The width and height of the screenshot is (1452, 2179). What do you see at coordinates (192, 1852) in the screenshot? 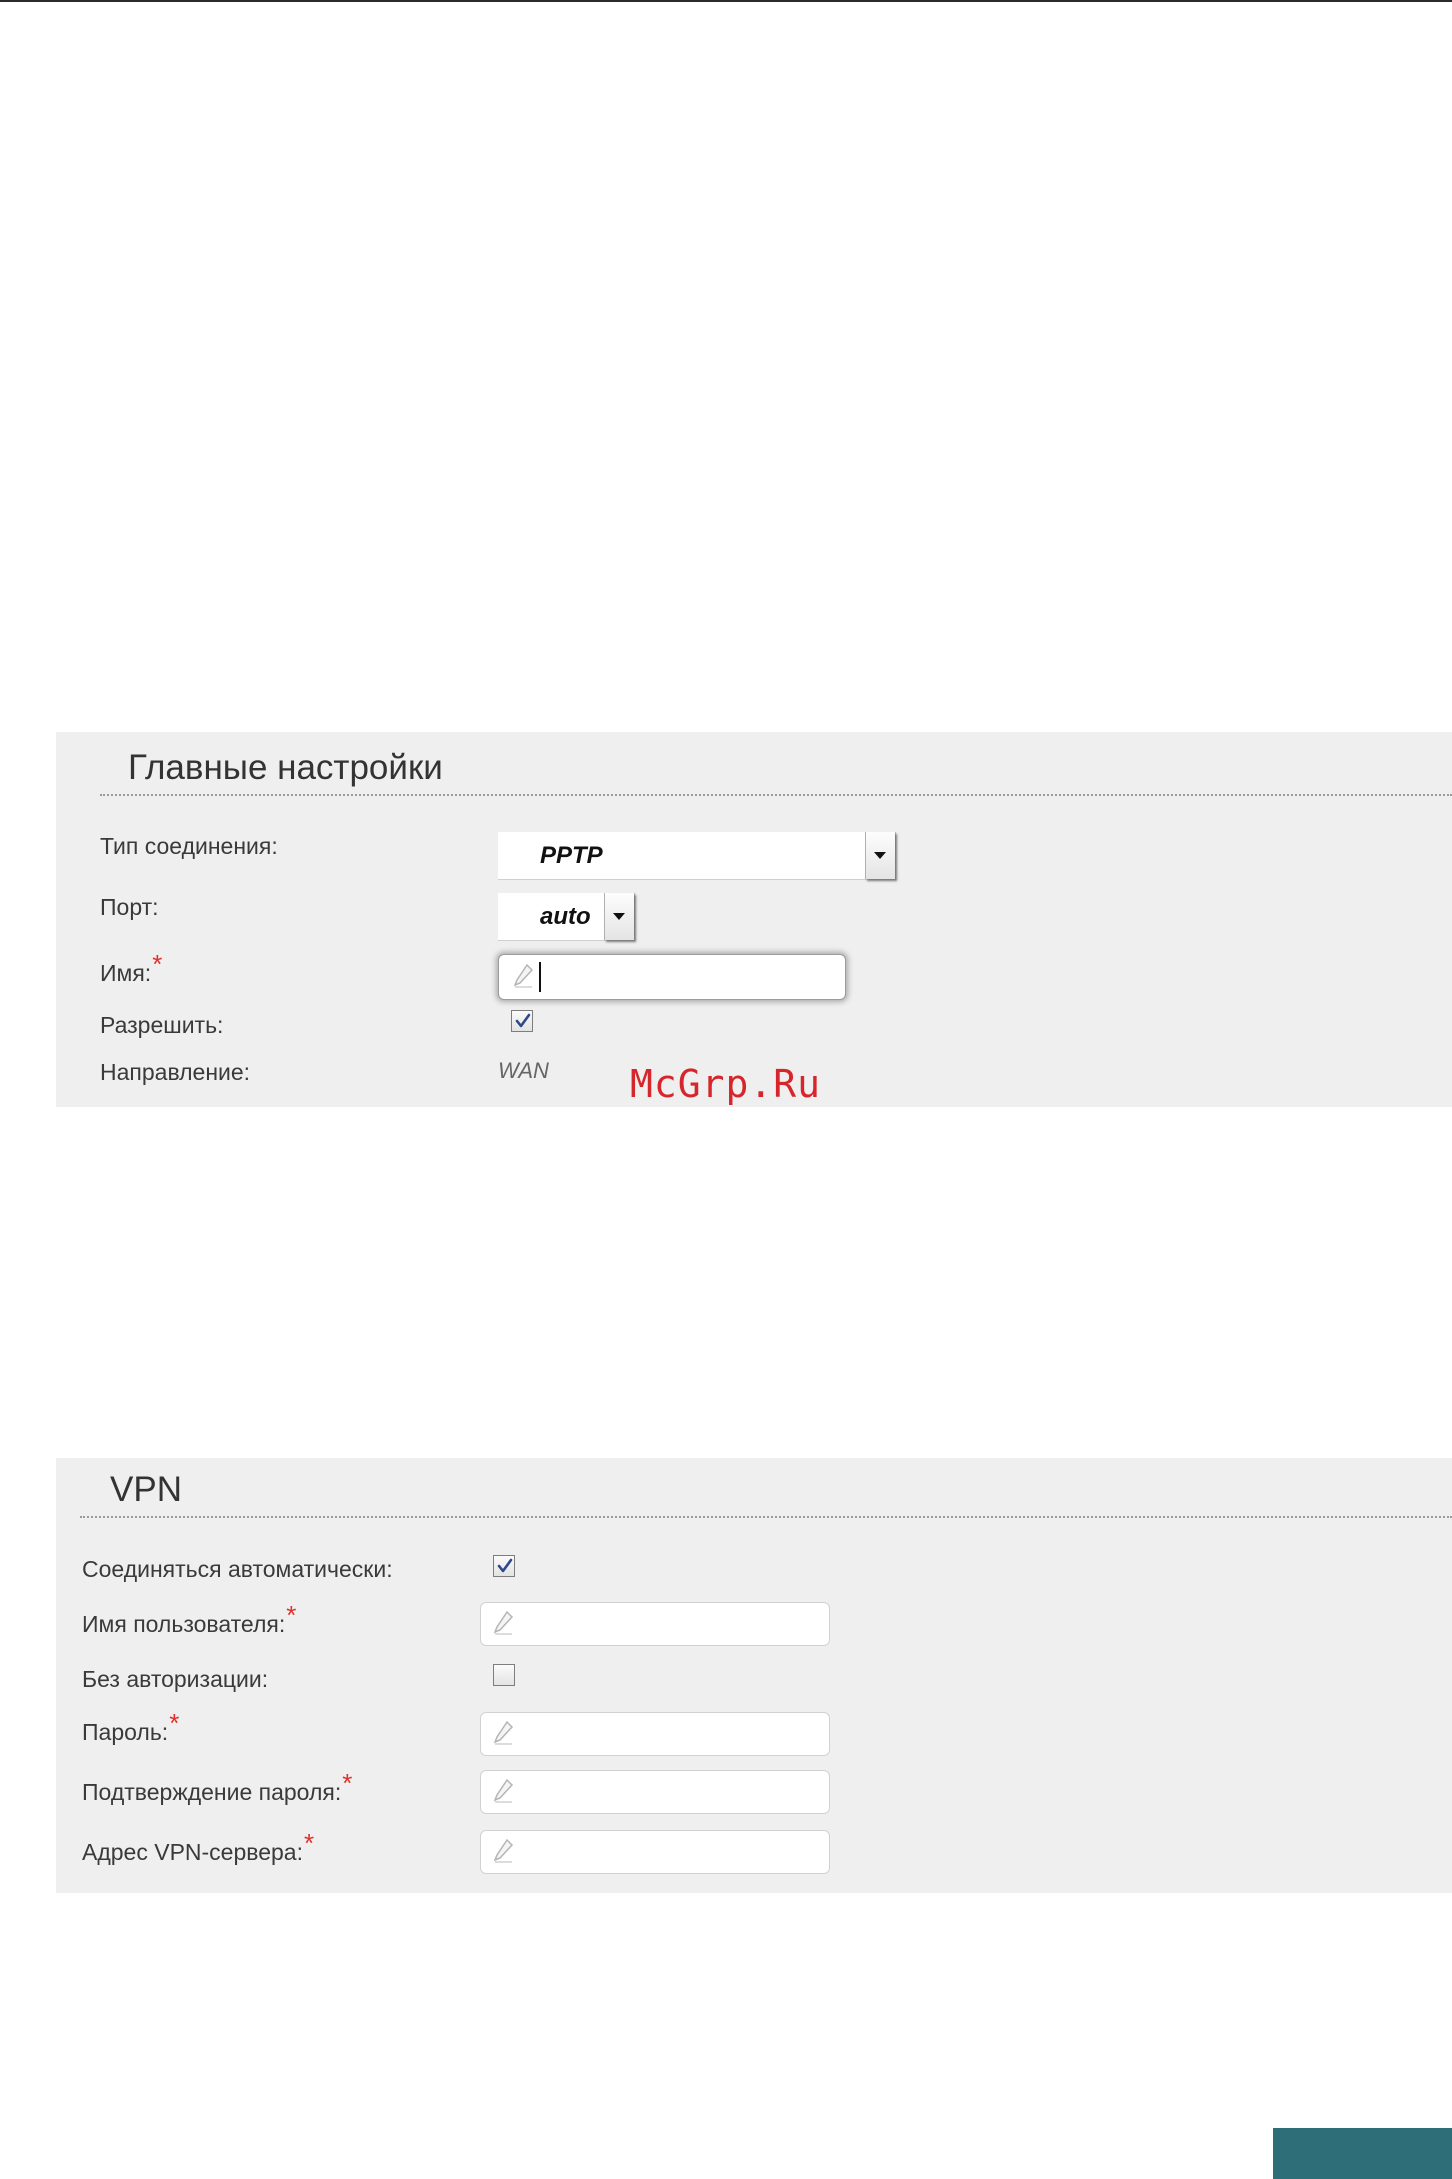
I see `server-address-label-text: Адрес VPN-сервера:` at bounding box center [192, 1852].